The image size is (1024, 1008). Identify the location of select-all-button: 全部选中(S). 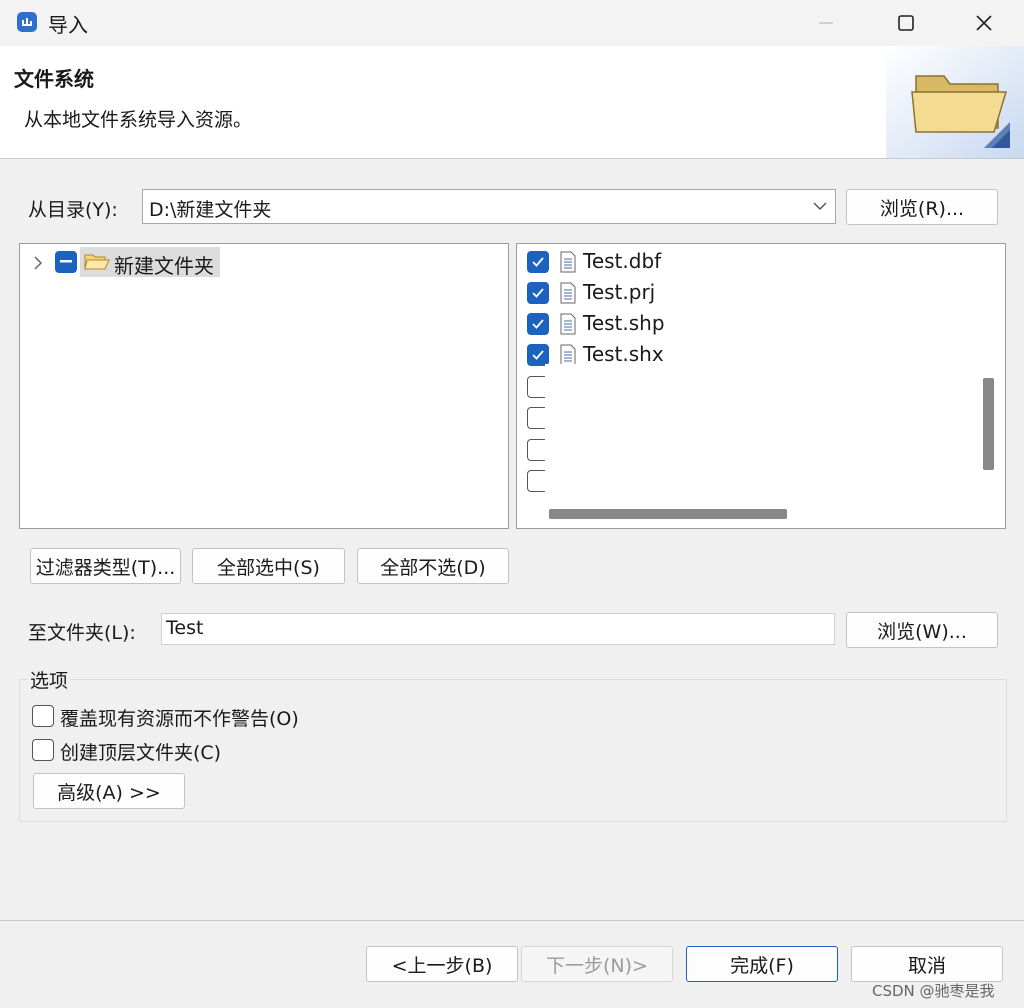
(268, 566).